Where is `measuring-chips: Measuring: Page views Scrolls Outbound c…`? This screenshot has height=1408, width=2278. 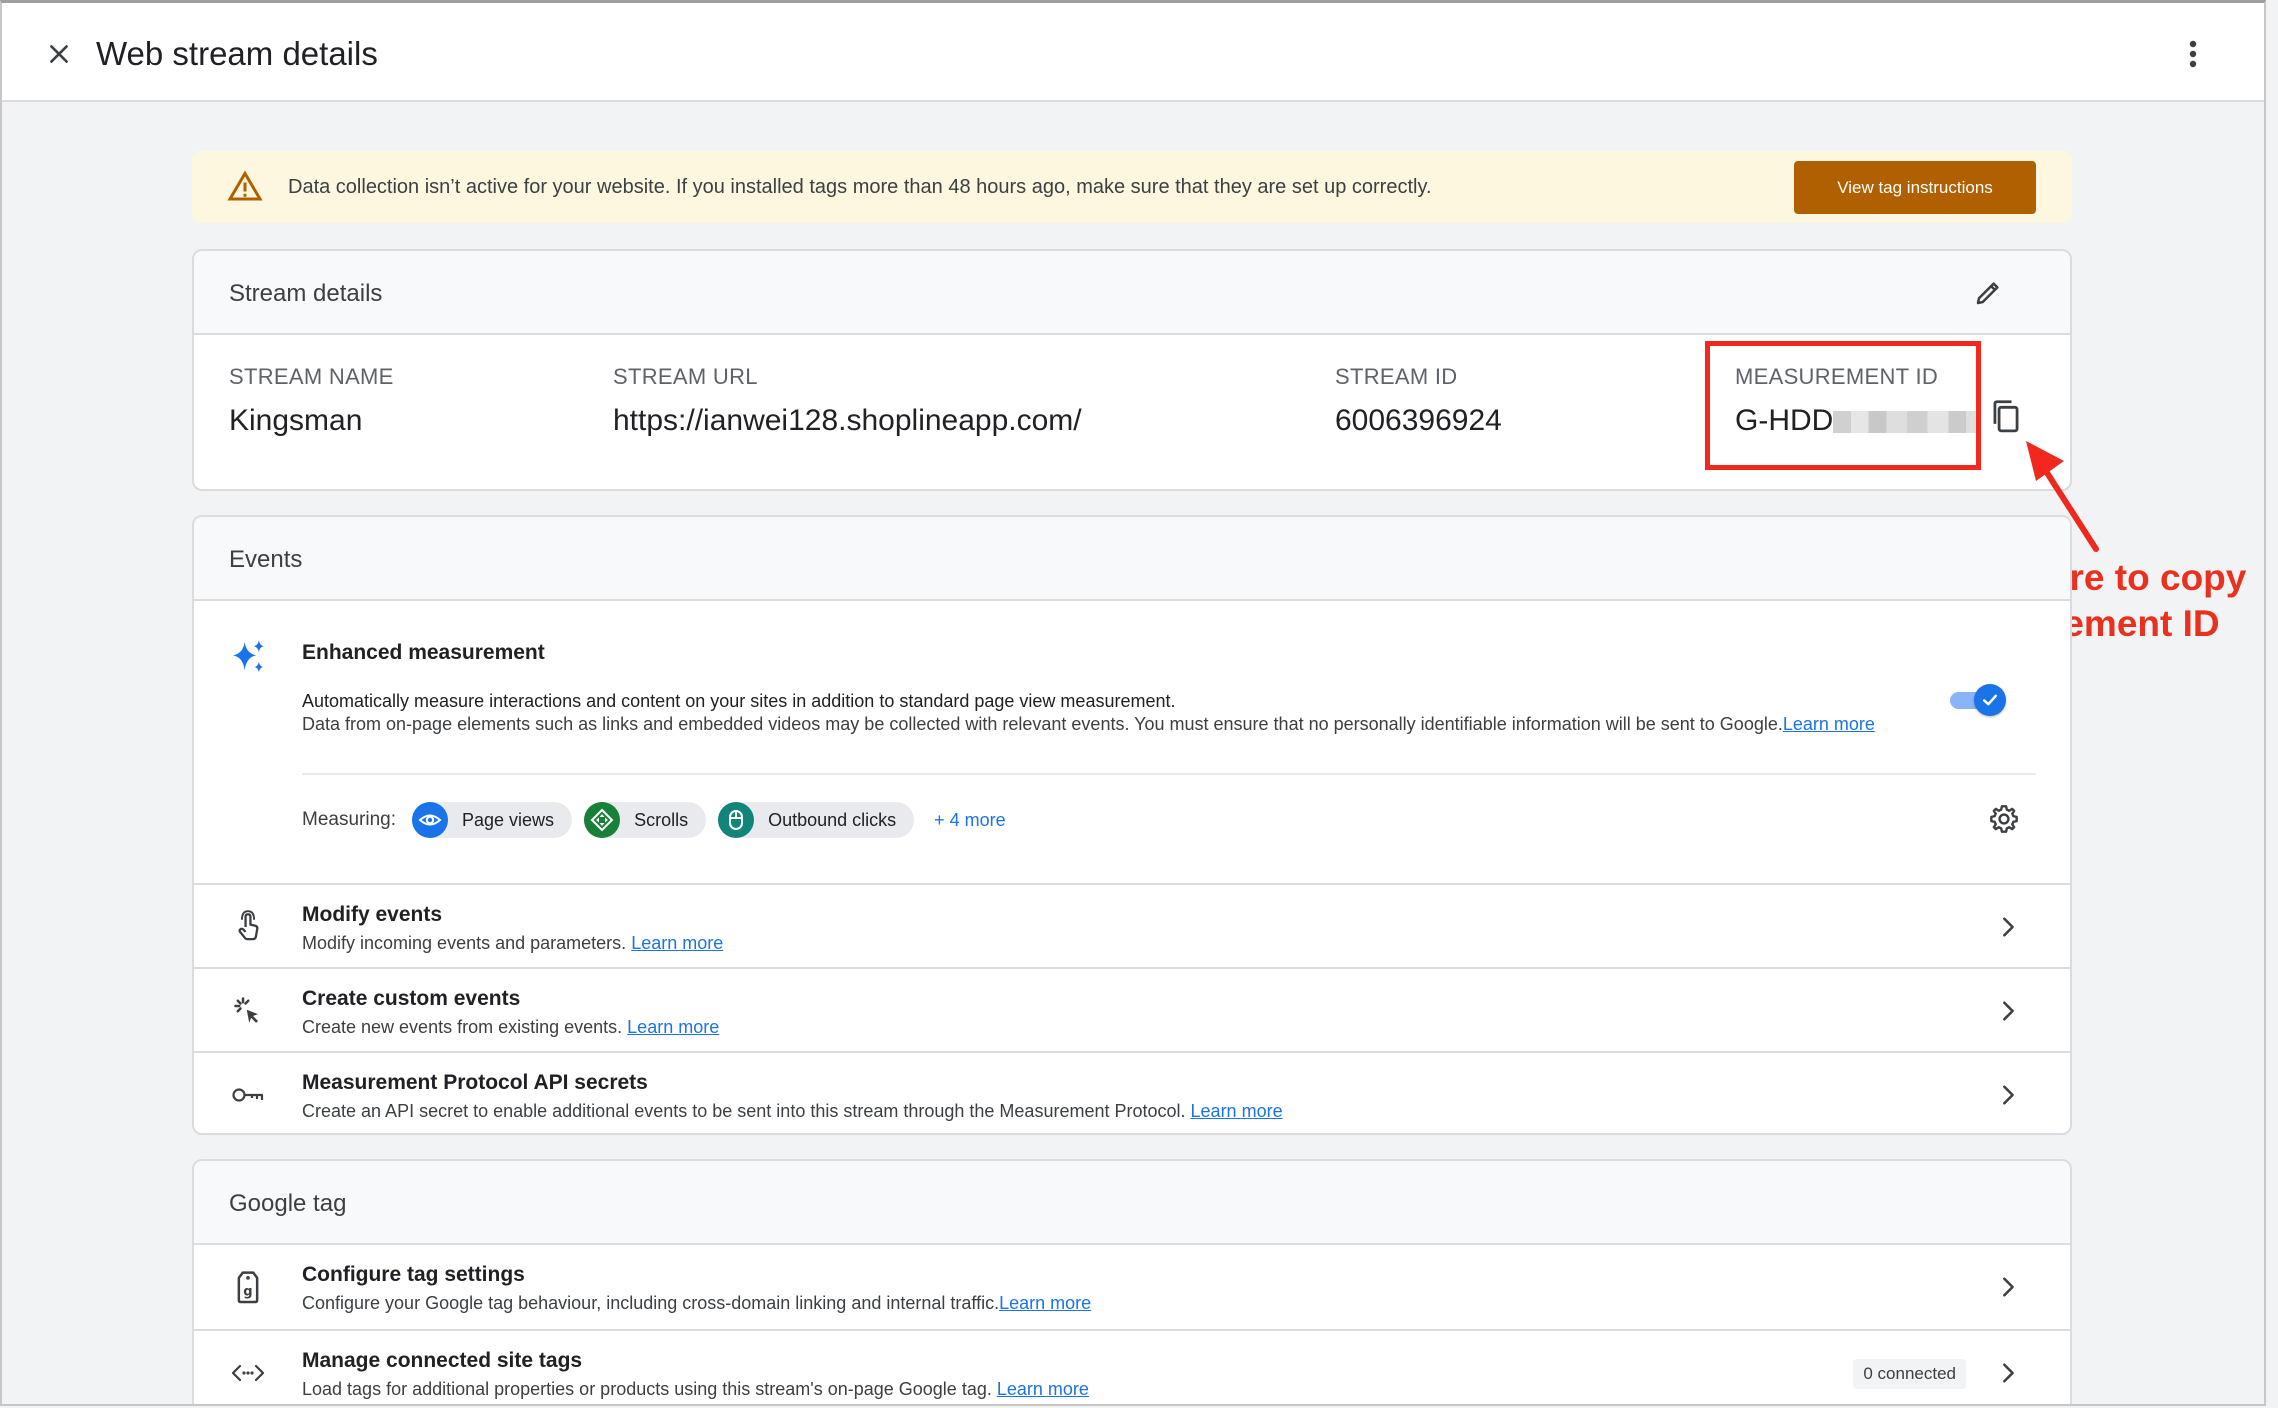
measuring-chips: Measuring: Page views Scrolls Outbound c… is located at coordinates (654, 820).